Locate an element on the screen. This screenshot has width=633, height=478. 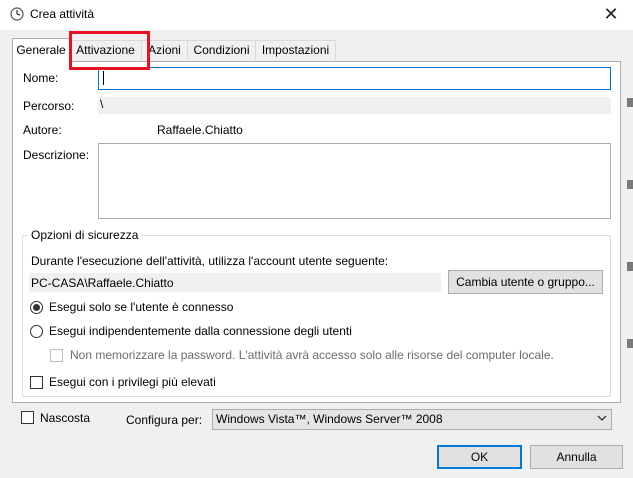
hidden-label: Nascosta is located at coordinates (65, 418).